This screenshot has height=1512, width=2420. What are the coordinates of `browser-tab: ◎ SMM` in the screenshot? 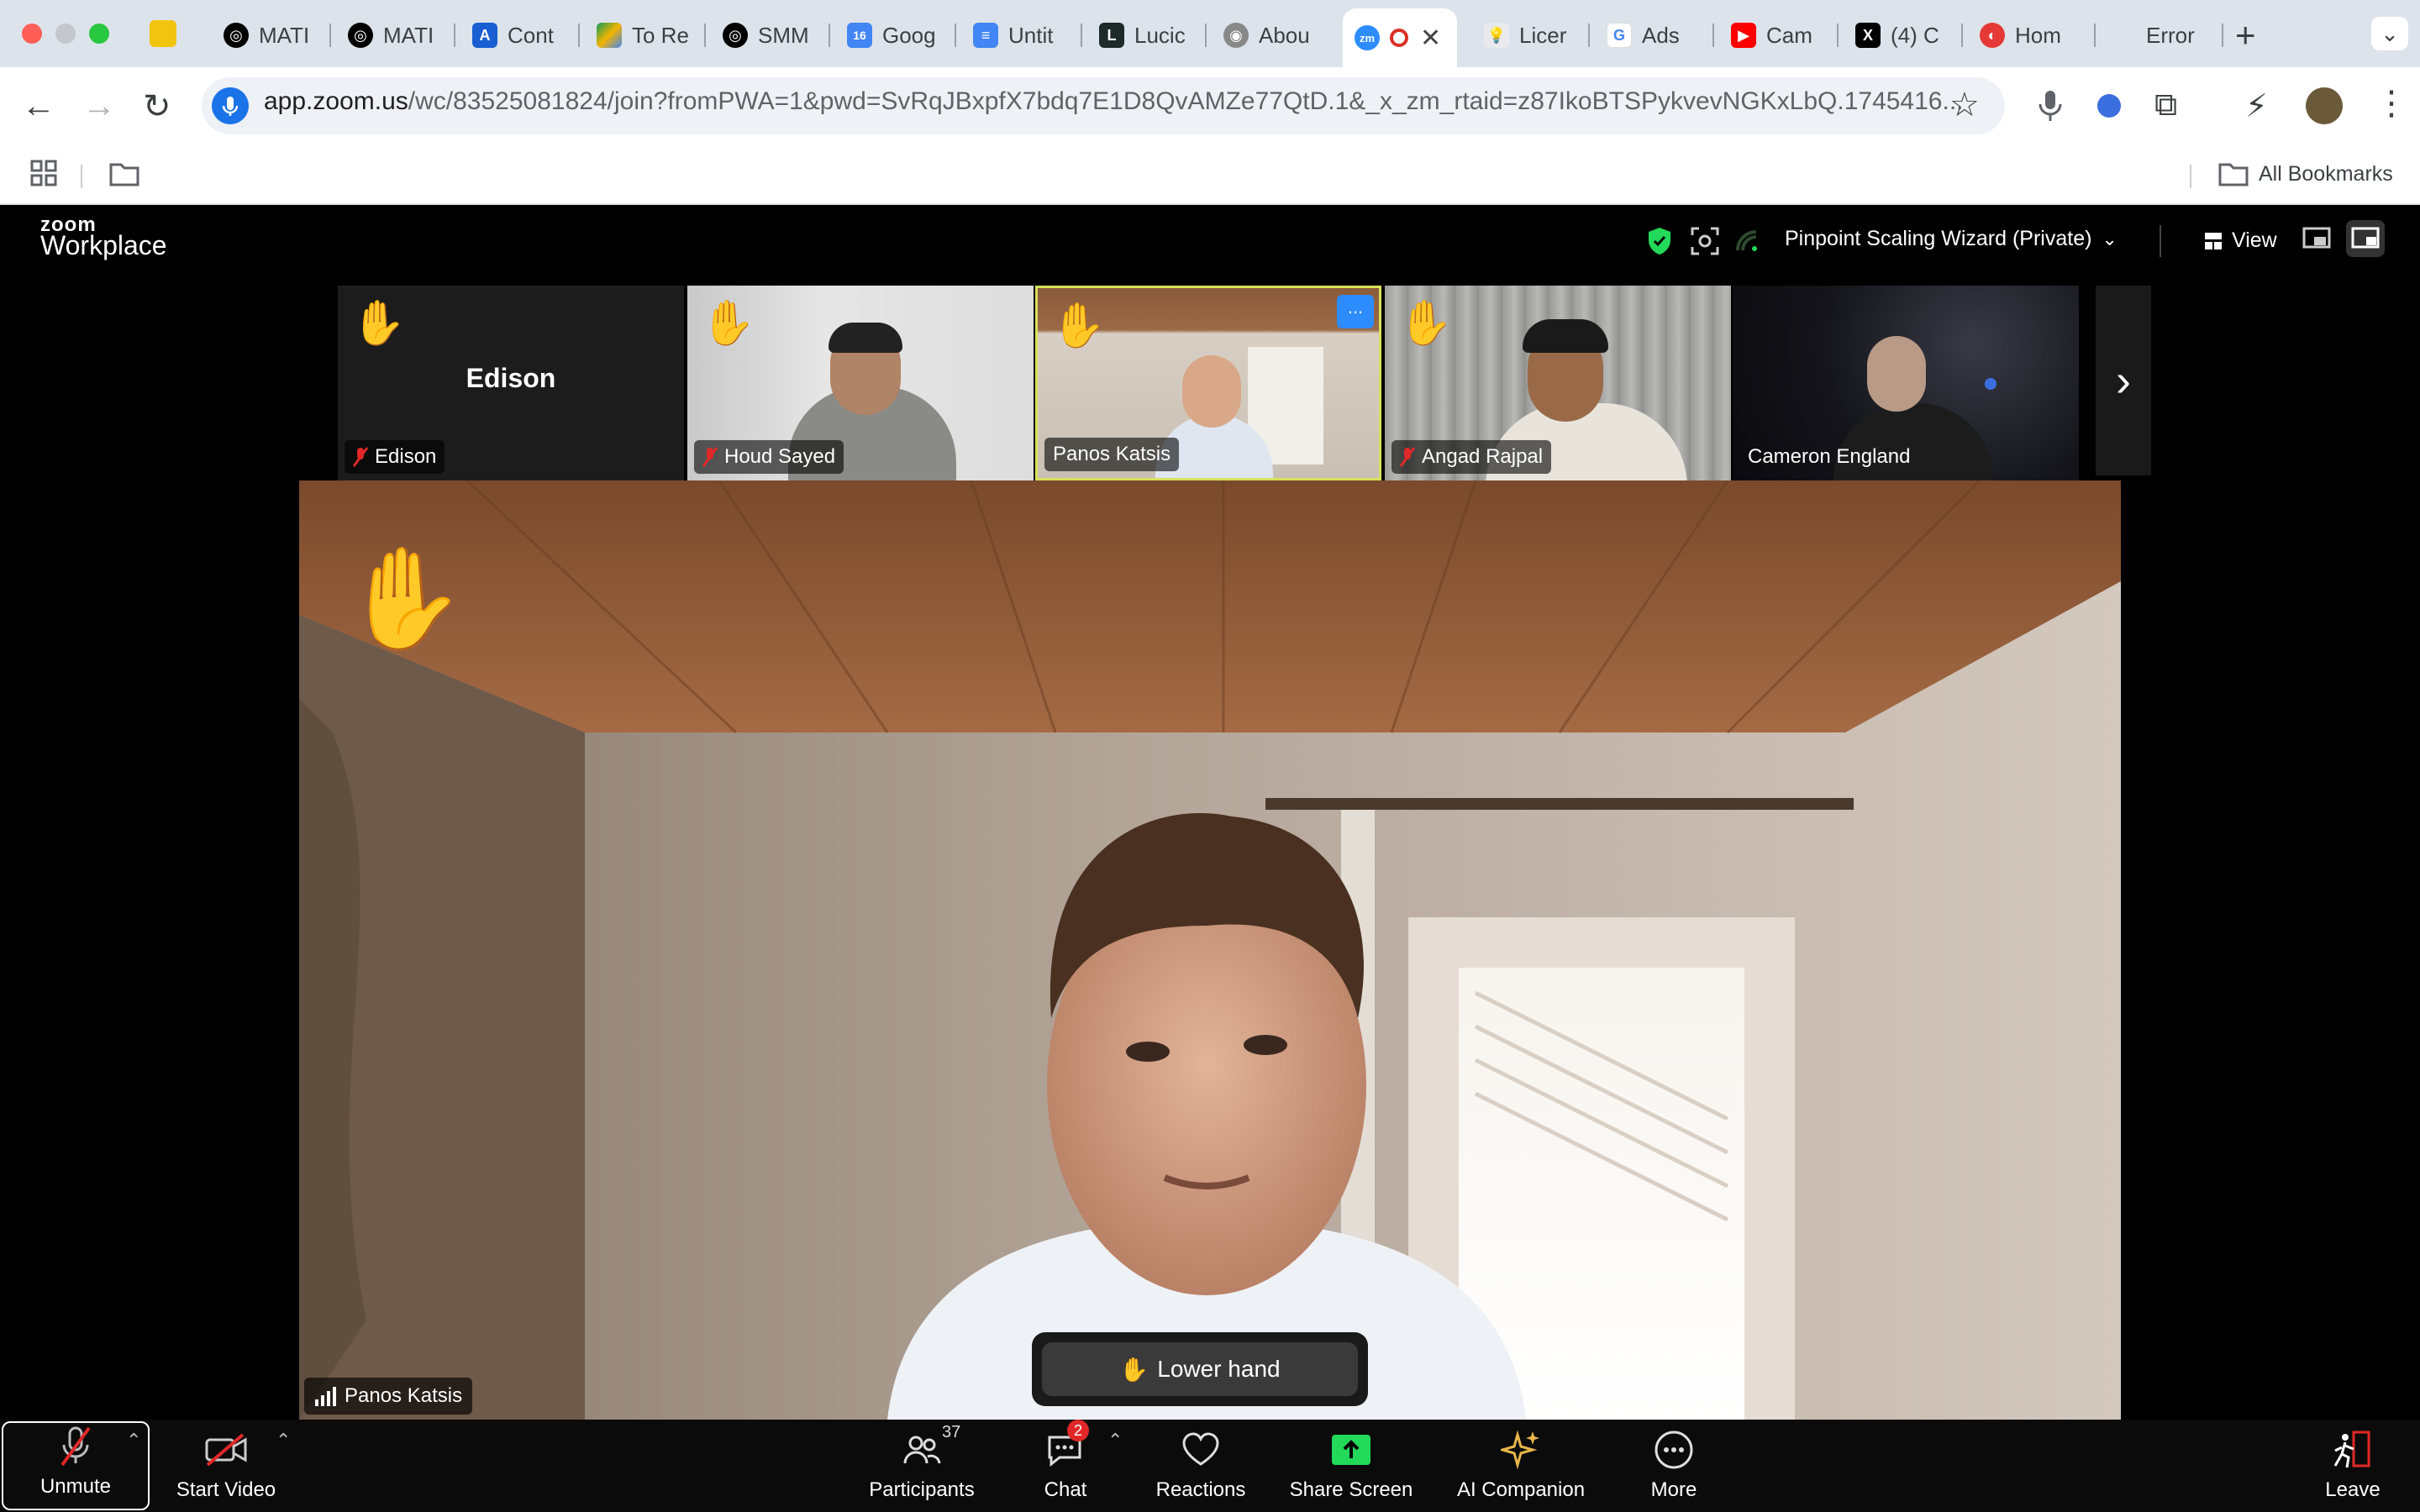 It's located at (763, 35).